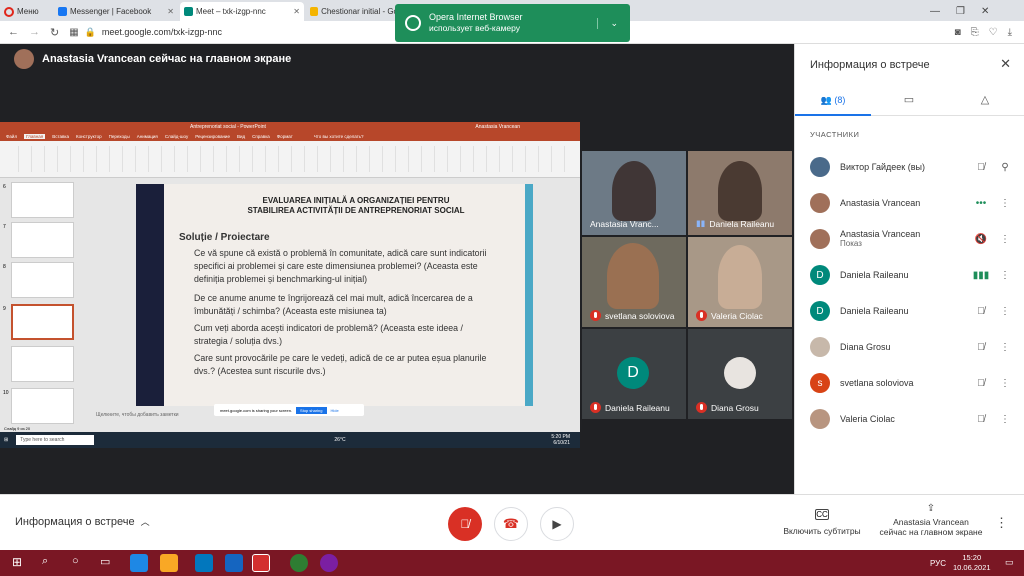 This screenshot has width=1024, height=576. Describe the element at coordinates (981, 239) in the screenshot. I see `mute-presentation-icon: 🔇` at that location.